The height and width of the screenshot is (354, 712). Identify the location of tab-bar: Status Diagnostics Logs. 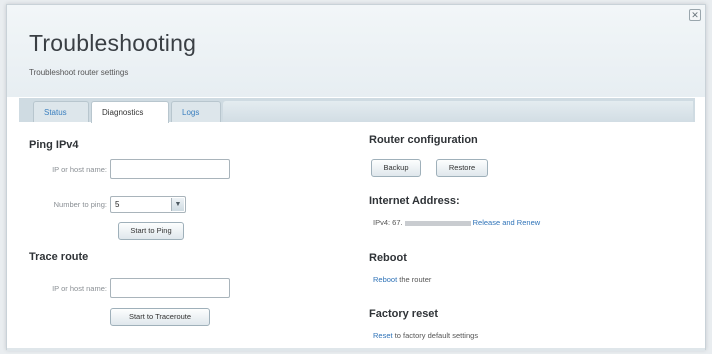
(357, 110).